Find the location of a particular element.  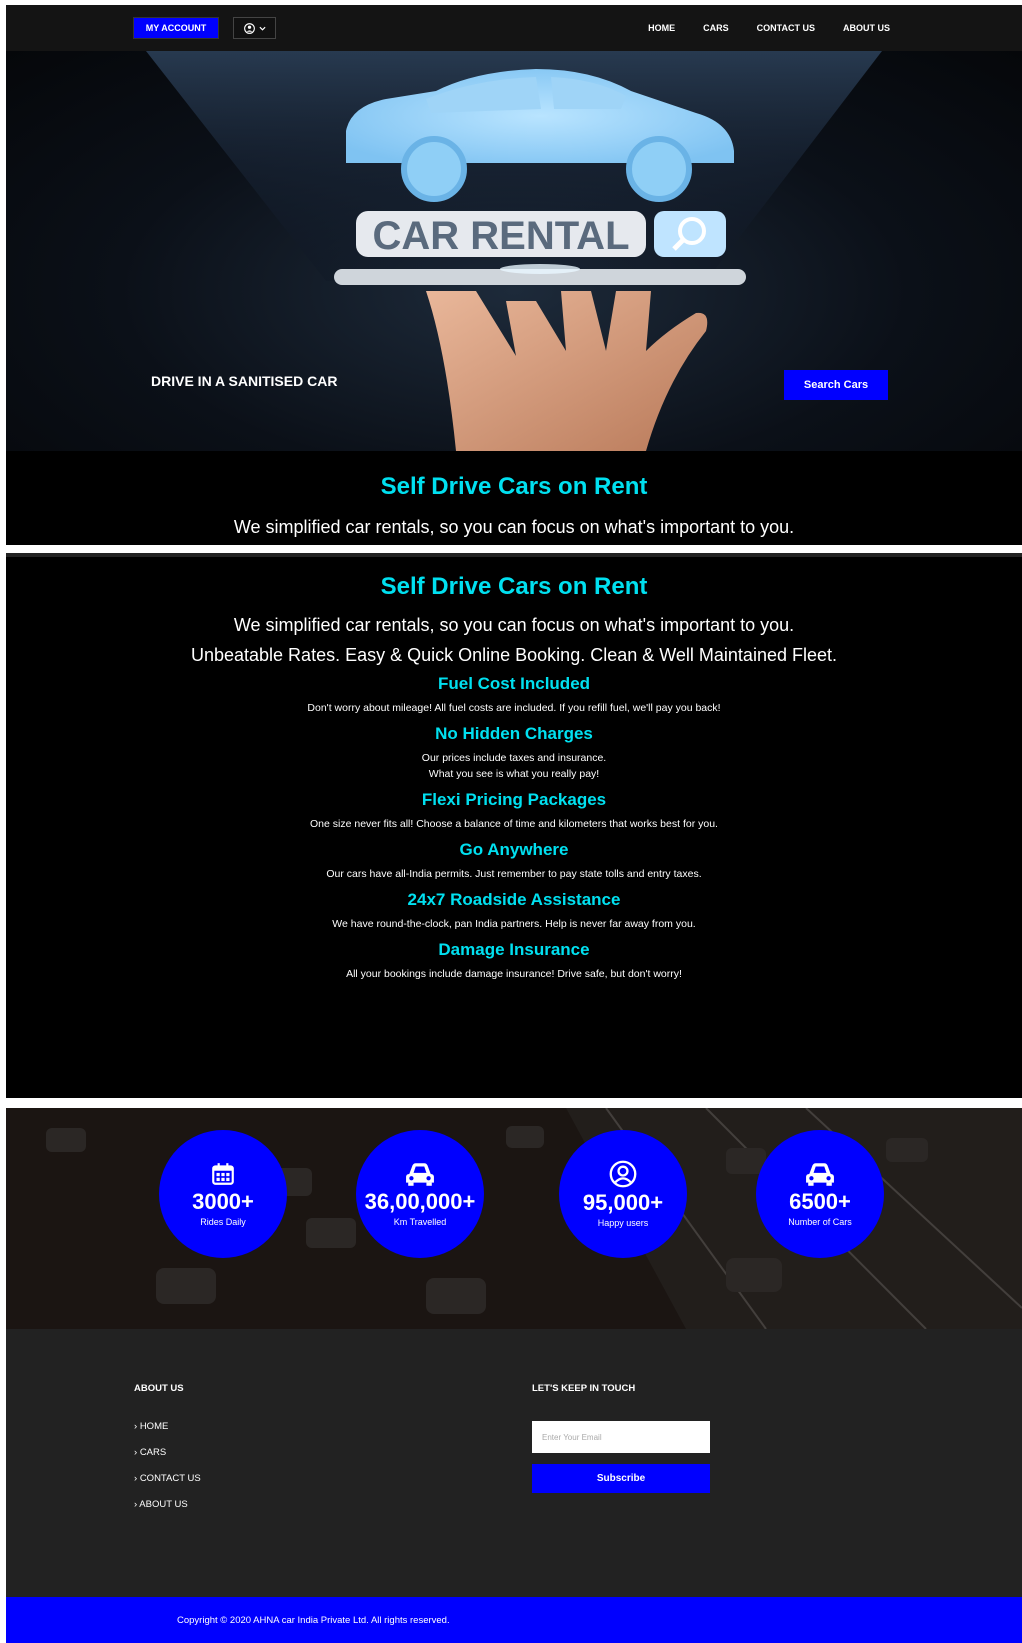

intro-title: Self Drive Cars on Rent is located at coordinates (514, 486).